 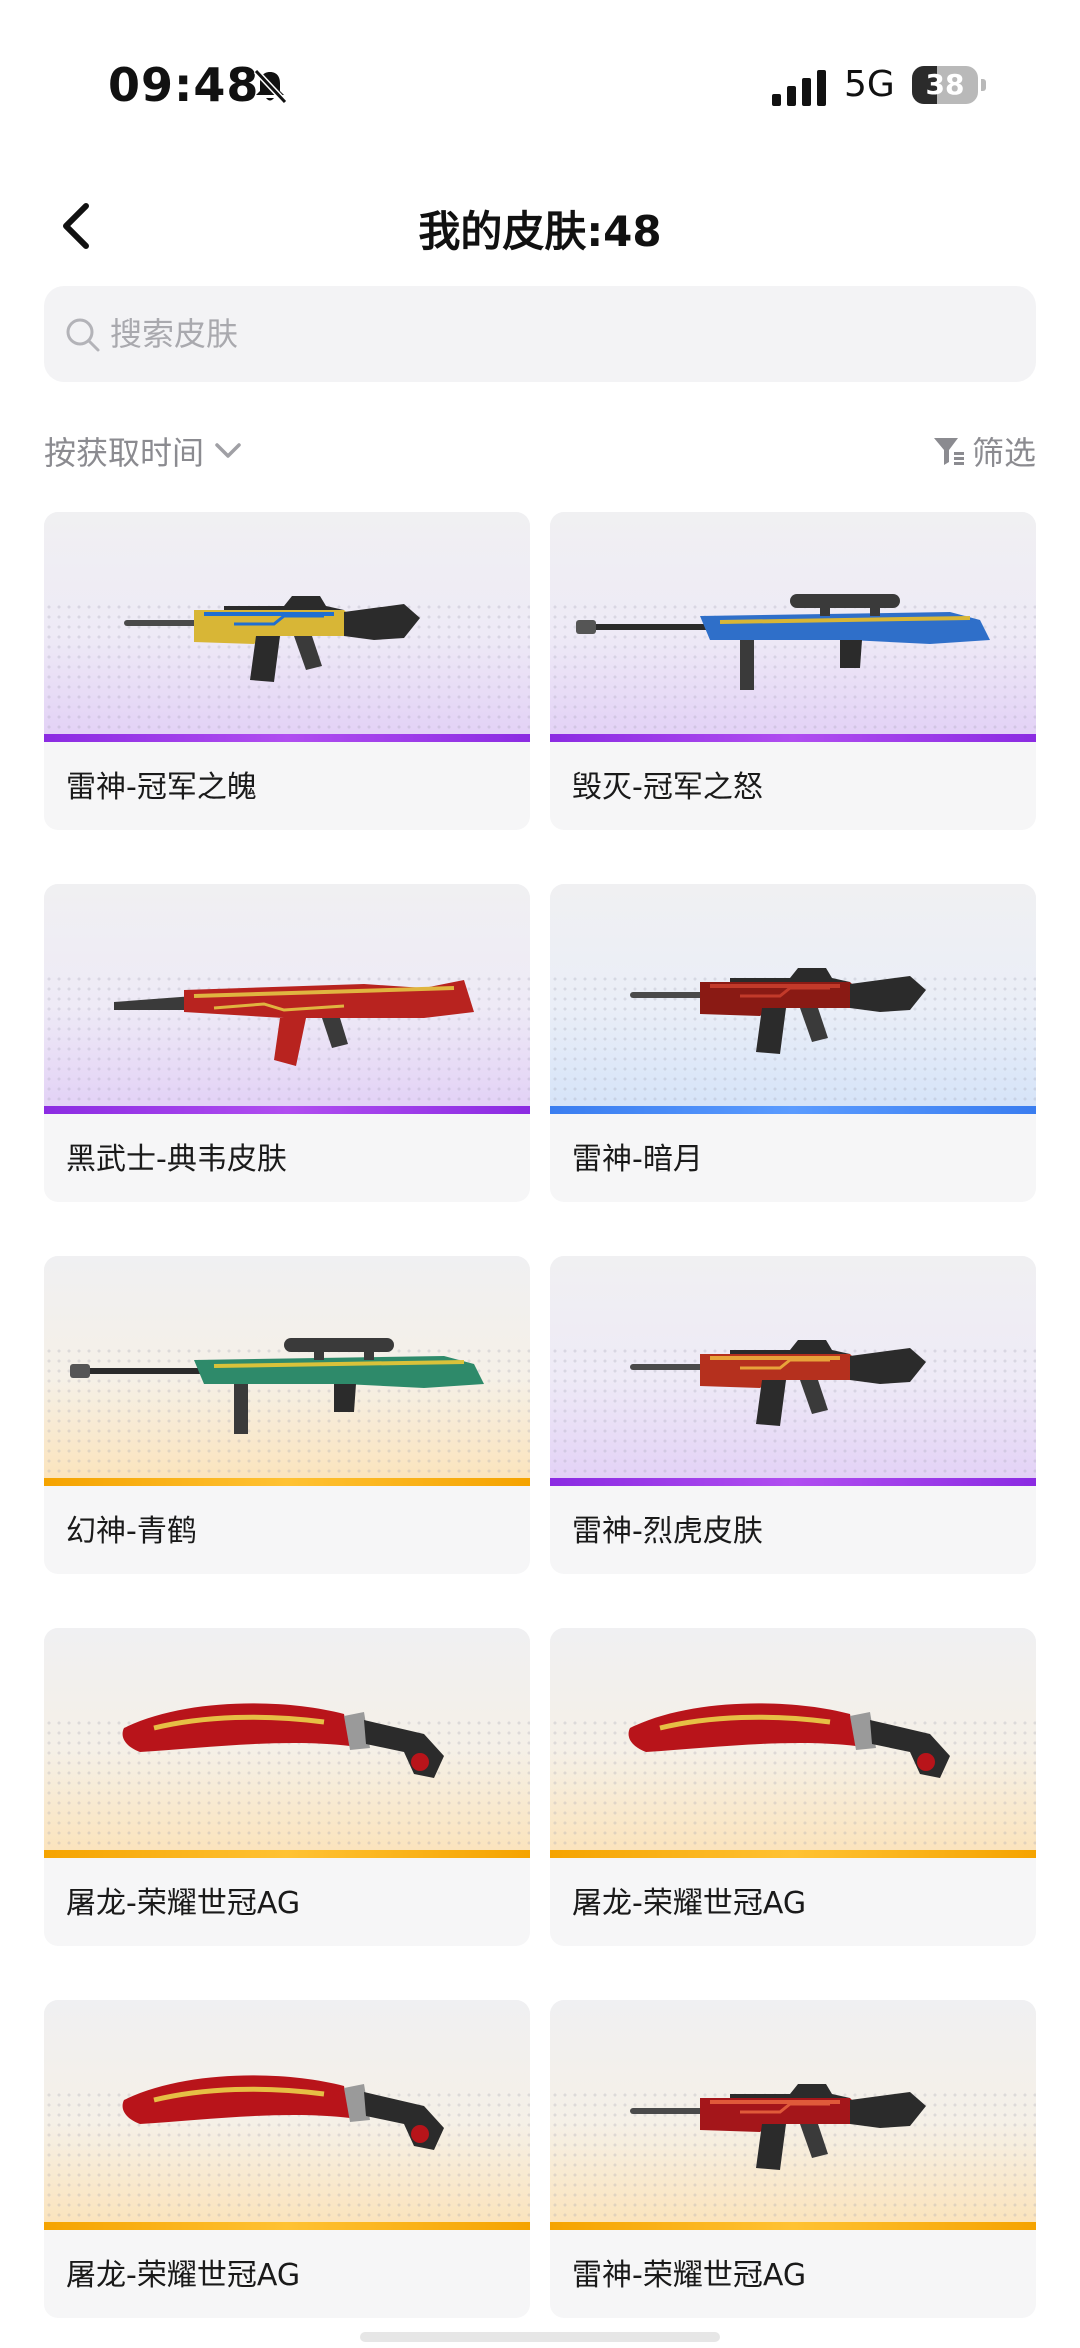 I want to click on skin-name: 雷神-烈虎皮肤, so click(x=667, y=1531).